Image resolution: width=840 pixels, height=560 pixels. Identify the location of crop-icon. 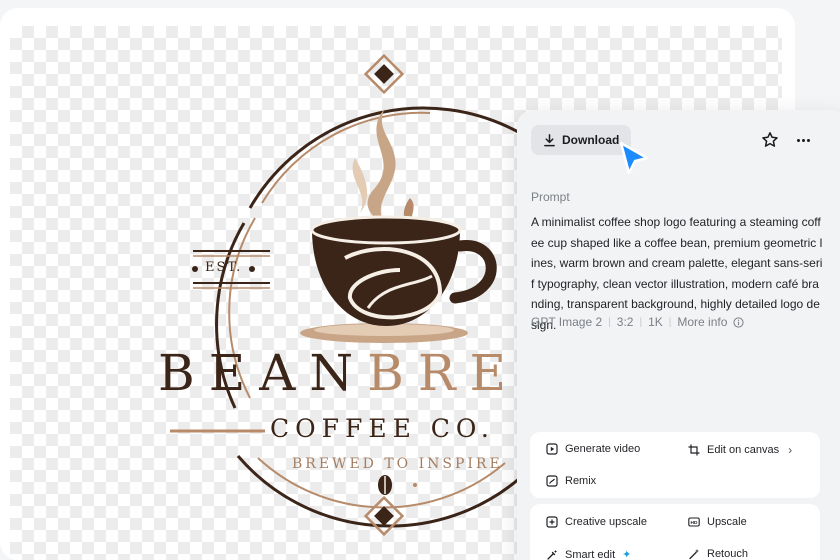
(694, 450).